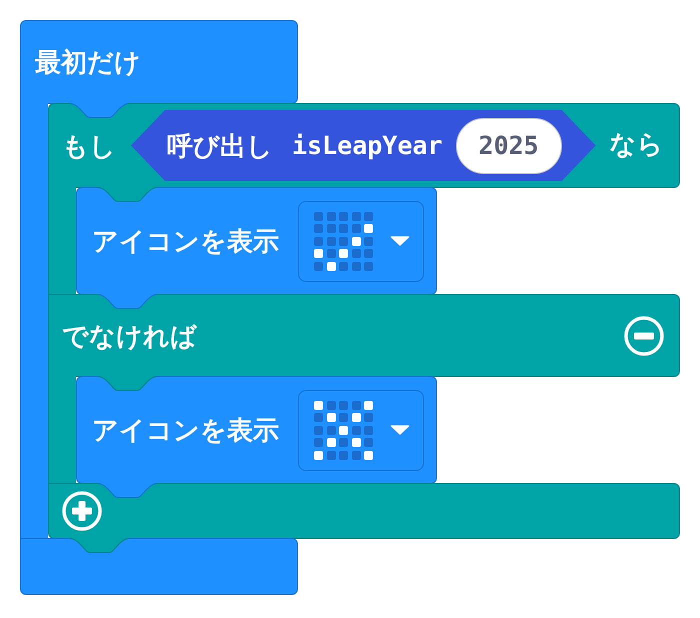 This screenshot has height=618, width=700. What do you see at coordinates (82, 511) in the screenshot?
I see `plus-circle-icon` at bounding box center [82, 511].